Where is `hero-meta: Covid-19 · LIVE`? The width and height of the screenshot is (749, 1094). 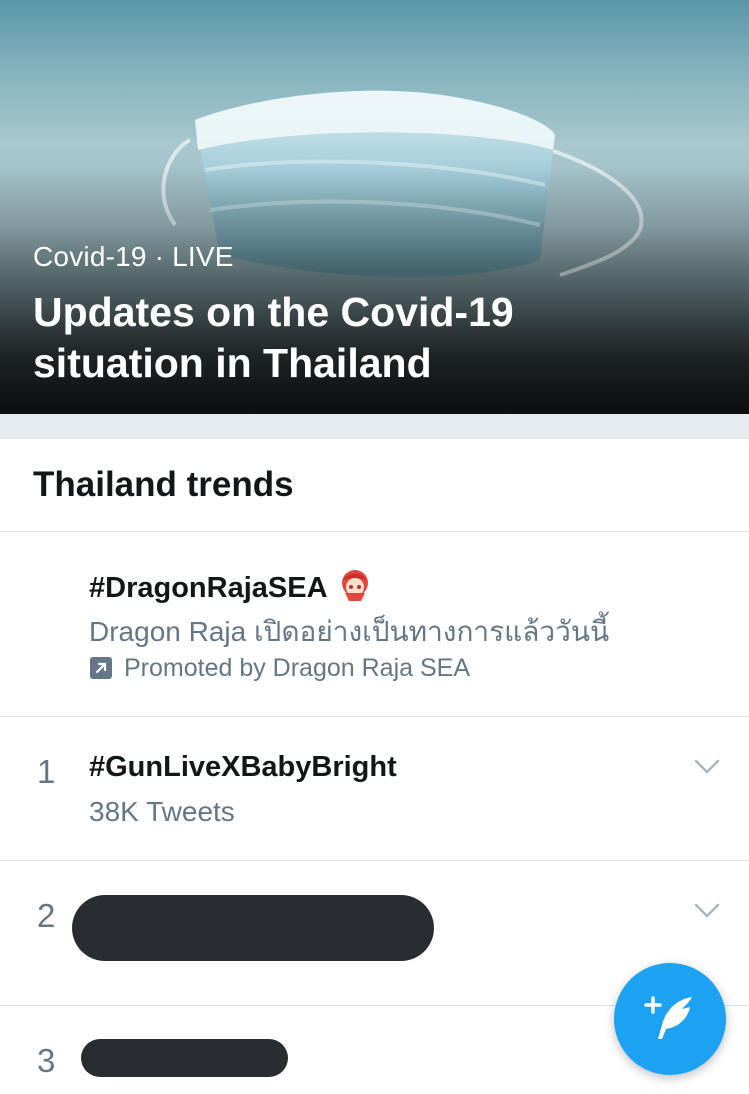
hero-meta: Covid-19 · LIVE is located at coordinates (133, 257).